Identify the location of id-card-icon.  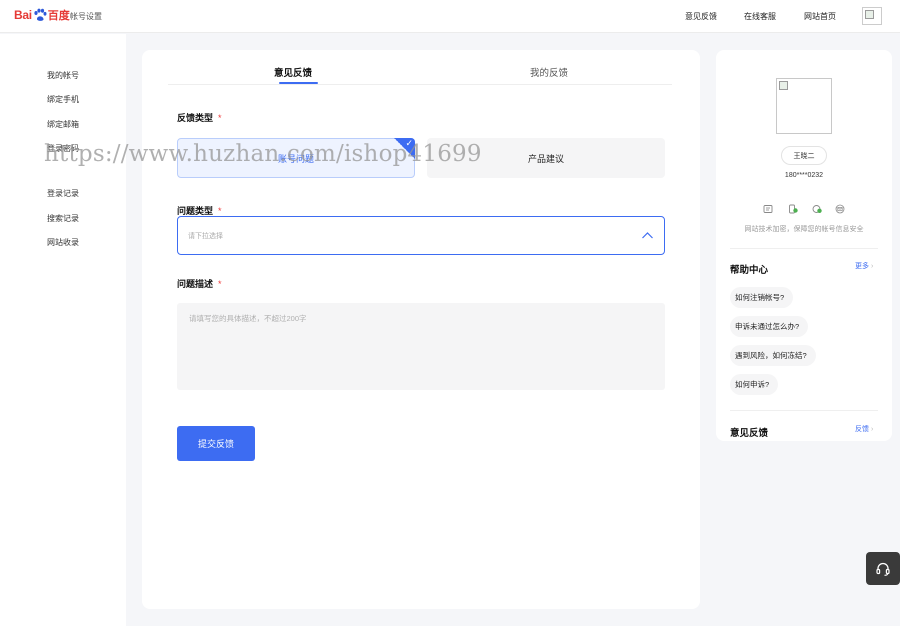
(768, 209).